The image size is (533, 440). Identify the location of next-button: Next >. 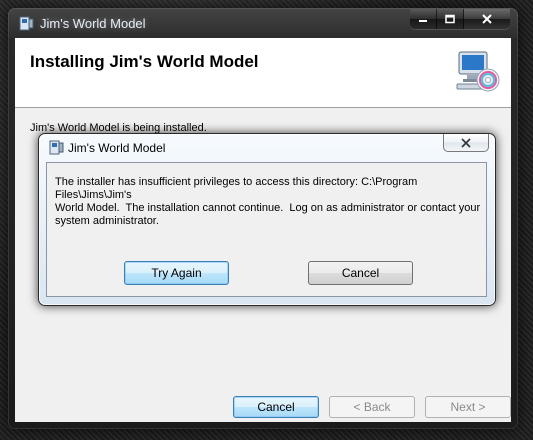
(468, 407).